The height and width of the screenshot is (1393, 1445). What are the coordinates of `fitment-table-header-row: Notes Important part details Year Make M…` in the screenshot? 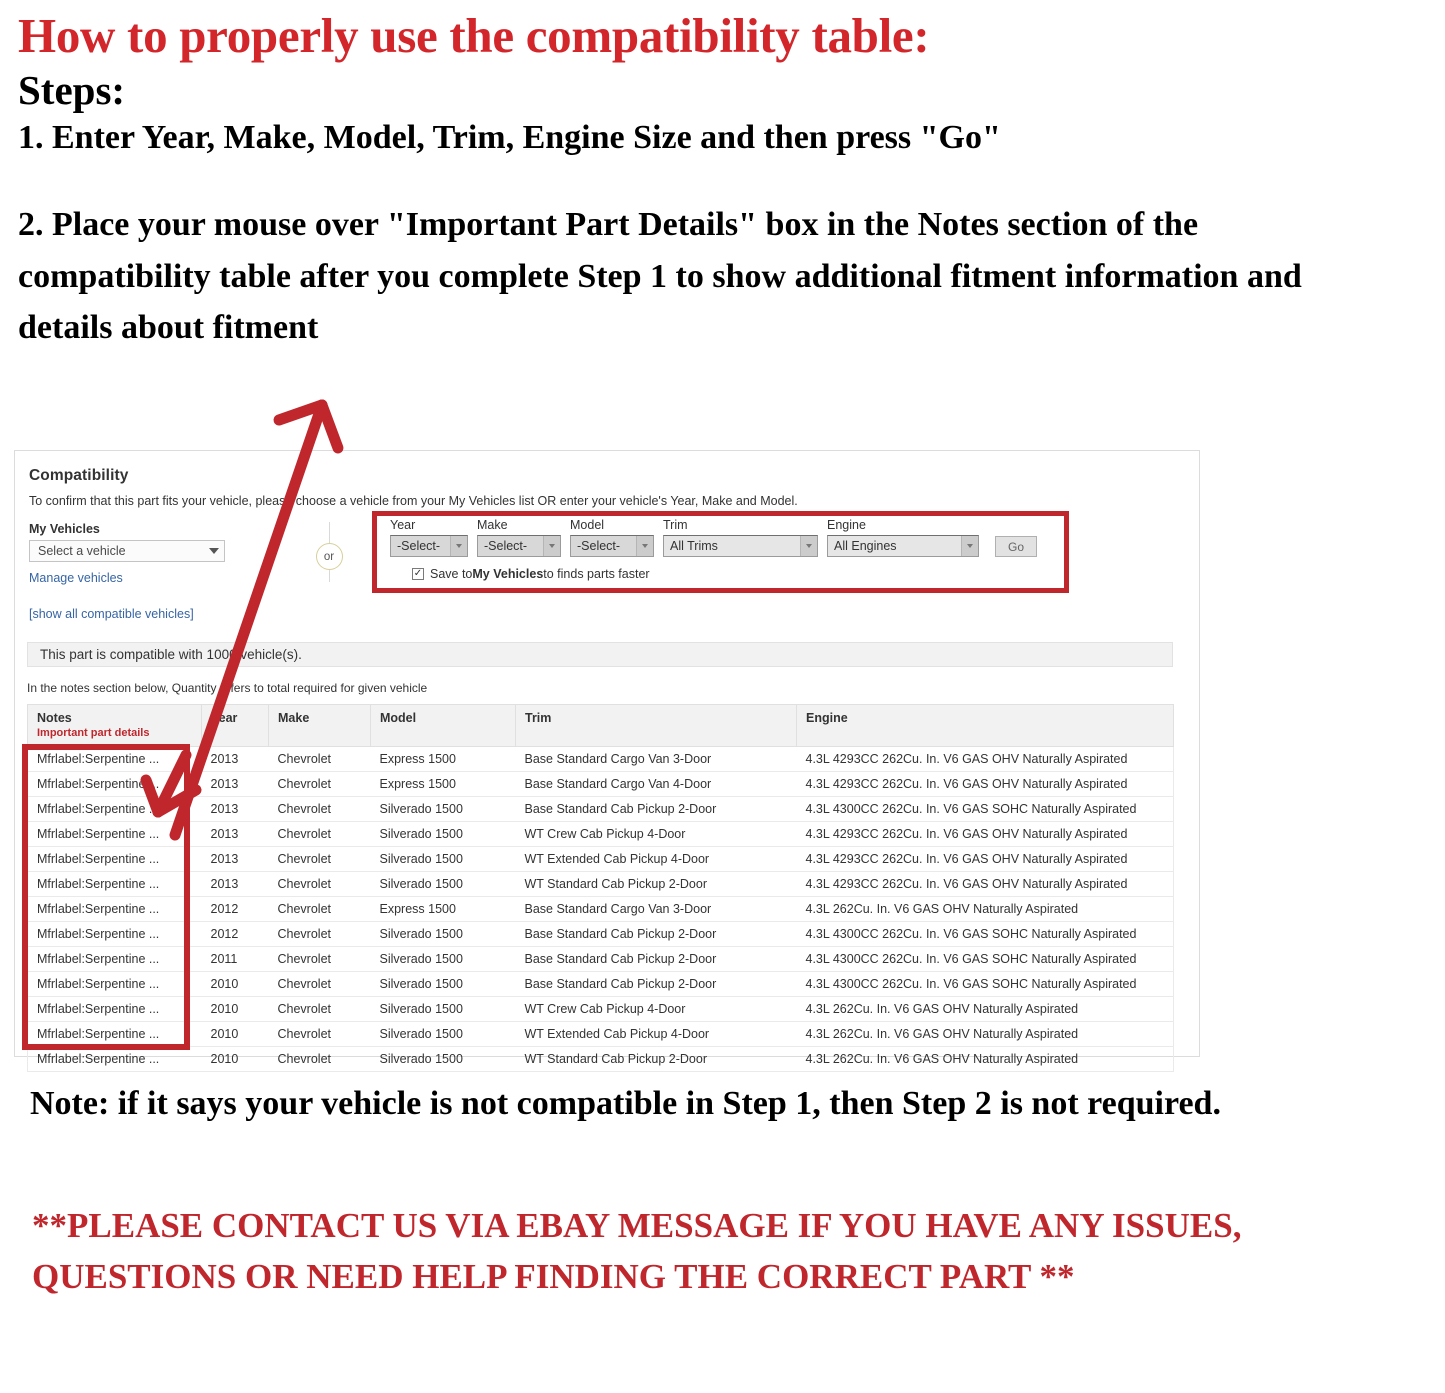 It's located at (600, 725).